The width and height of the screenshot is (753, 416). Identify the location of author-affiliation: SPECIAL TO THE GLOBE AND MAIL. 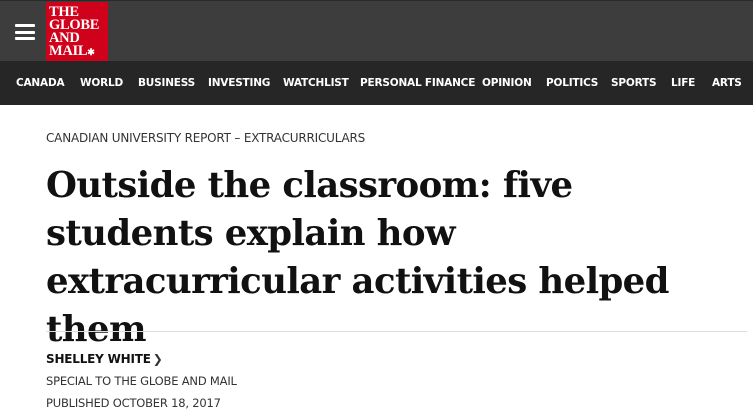
(141, 381).